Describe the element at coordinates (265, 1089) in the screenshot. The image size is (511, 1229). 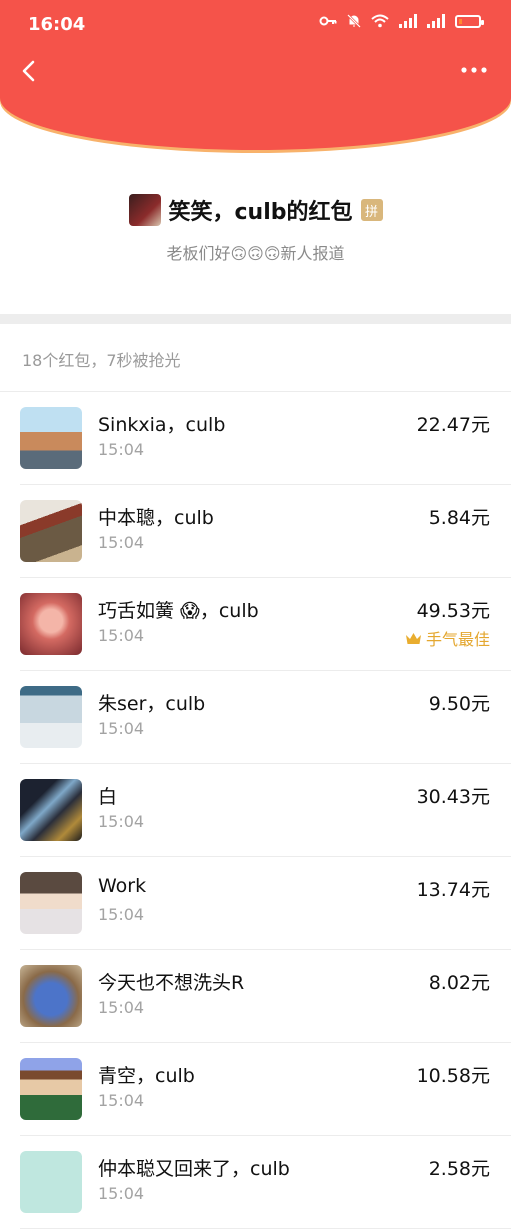
I see `recipient-row: 青空，culb 15:04 10.58元` at that location.